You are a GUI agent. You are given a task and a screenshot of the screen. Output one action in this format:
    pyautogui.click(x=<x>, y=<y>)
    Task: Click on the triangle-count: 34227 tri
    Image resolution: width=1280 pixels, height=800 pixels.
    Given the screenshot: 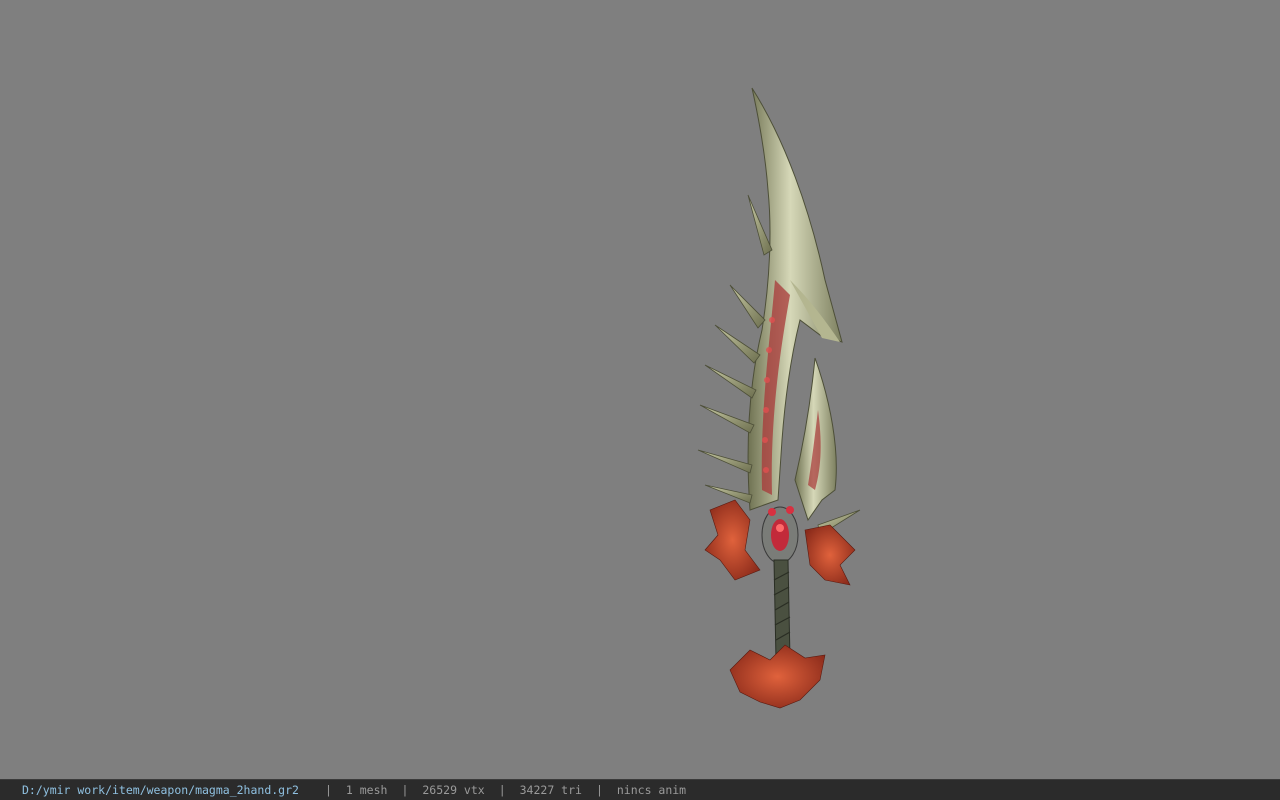 What is the action you would take?
    pyautogui.click(x=550, y=790)
    